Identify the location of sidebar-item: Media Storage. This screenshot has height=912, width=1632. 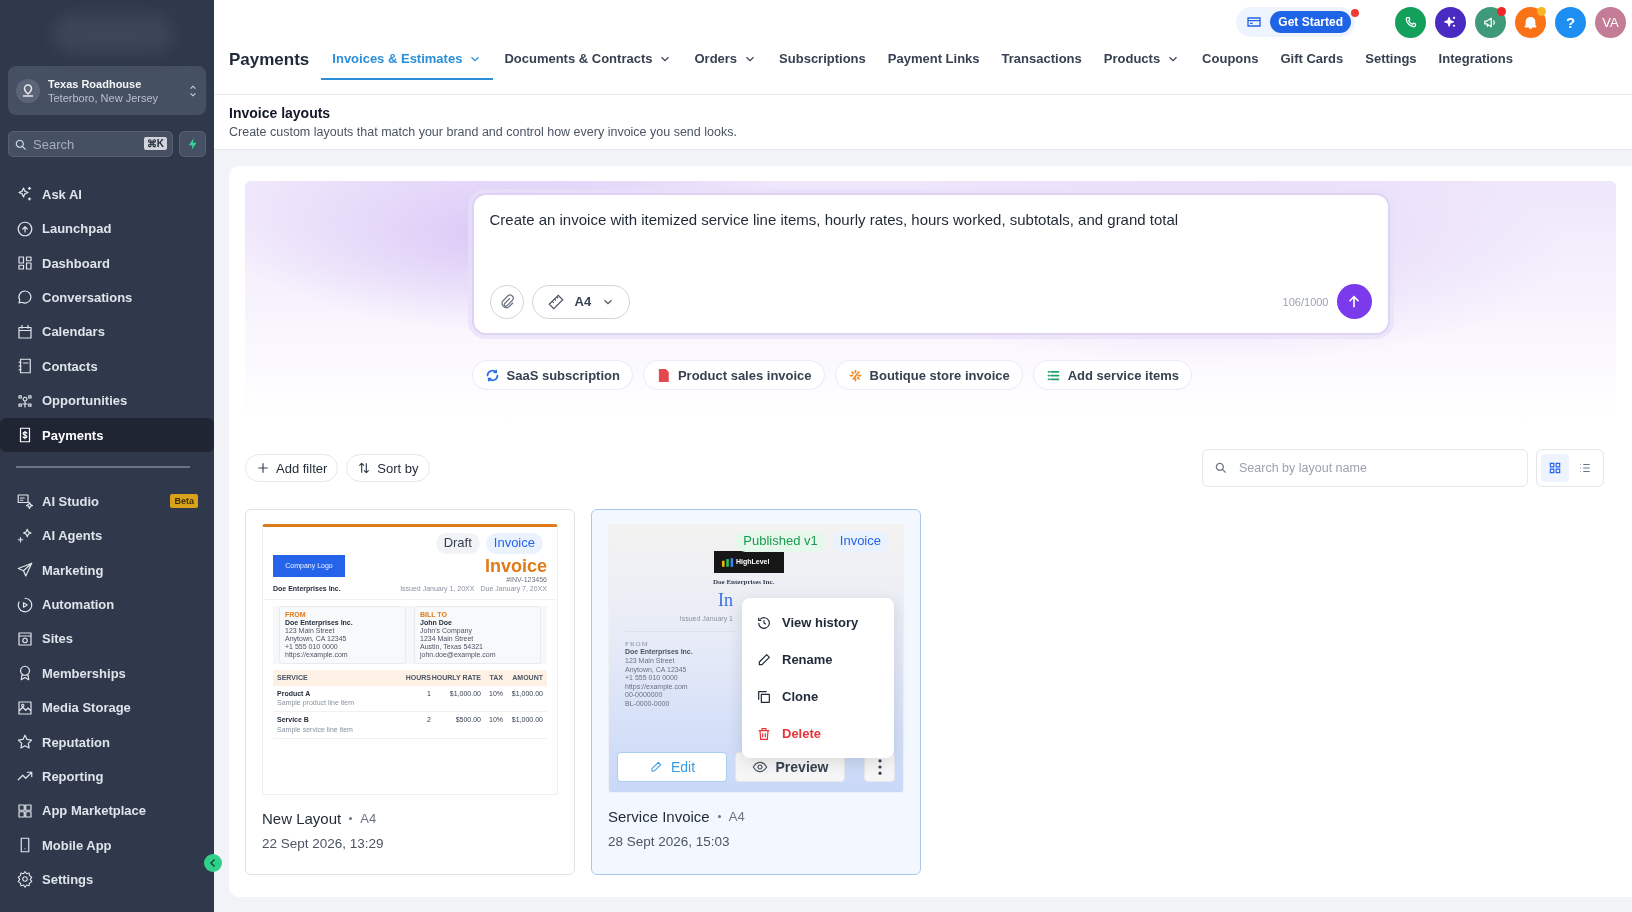
(107, 707).